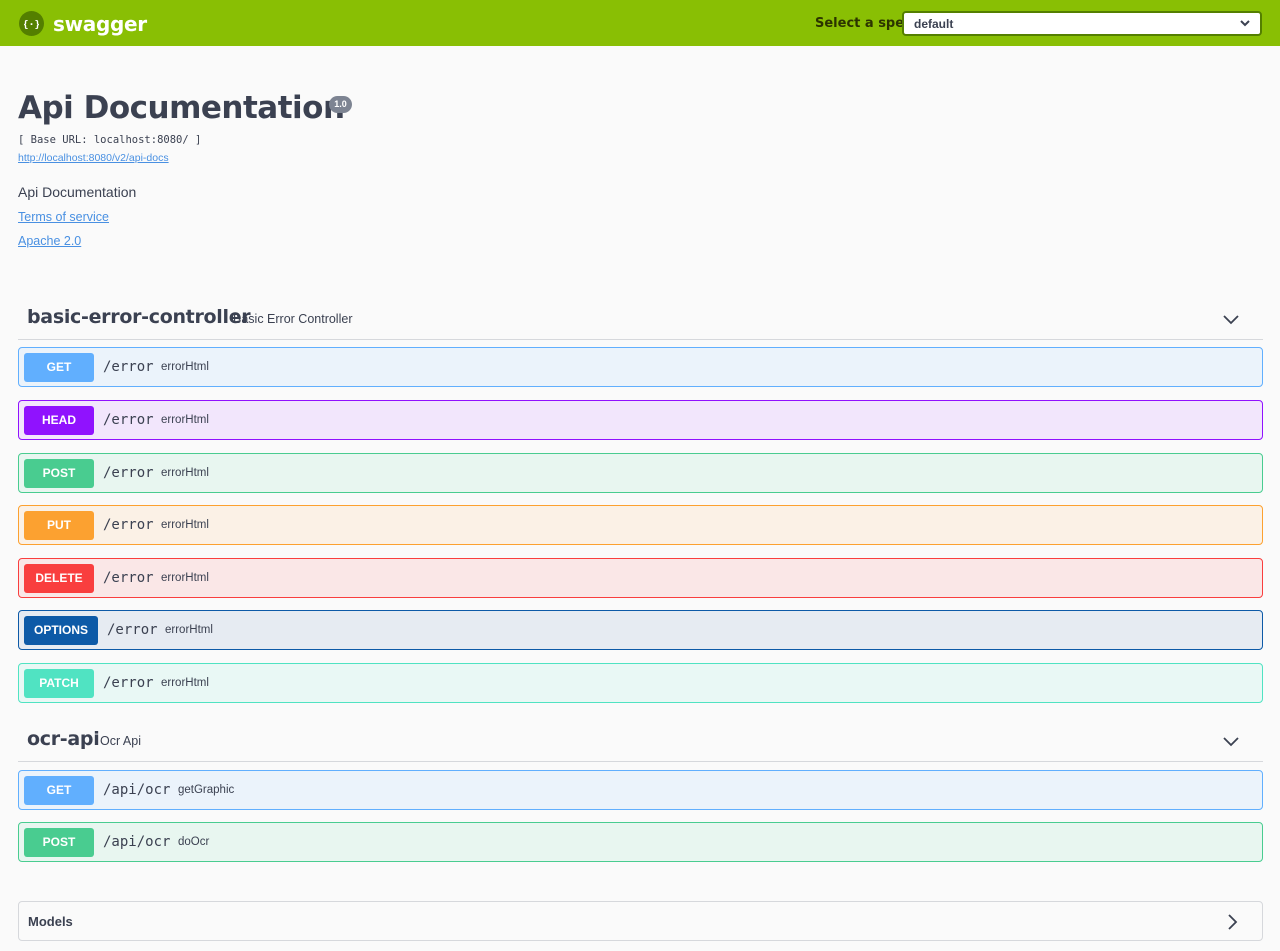 This screenshot has width=1280, height=951. Describe the element at coordinates (93, 158) in the screenshot. I see `api-docs-link: http://localhost:8080/v2/api-docs` at that location.